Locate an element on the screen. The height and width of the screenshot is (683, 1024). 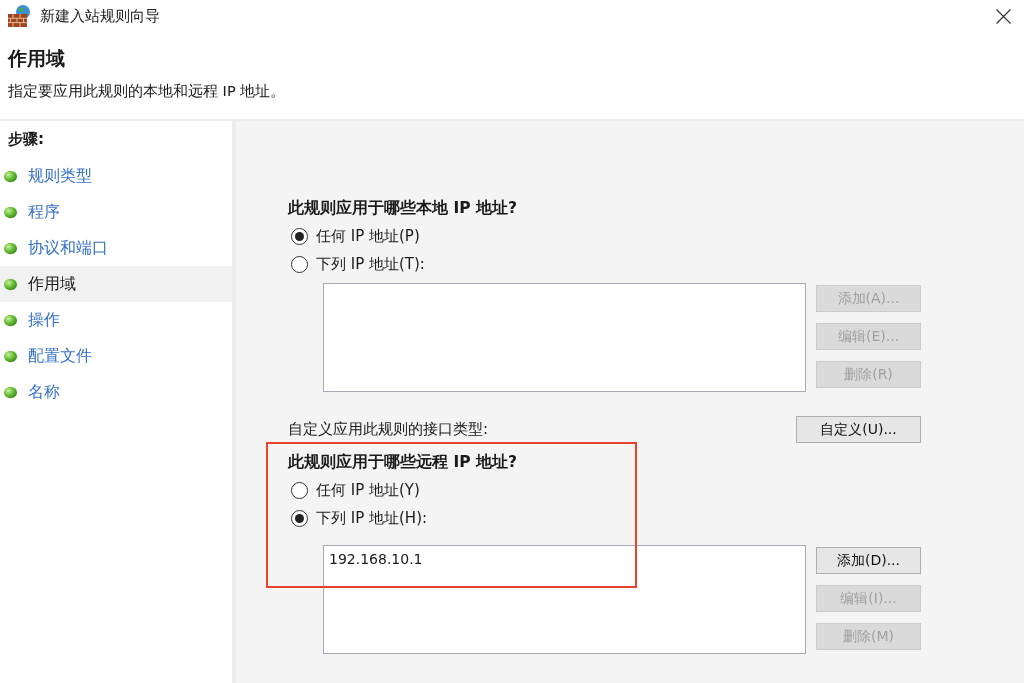
brick-wall-globe-icon is located at coordinates (20, 16).